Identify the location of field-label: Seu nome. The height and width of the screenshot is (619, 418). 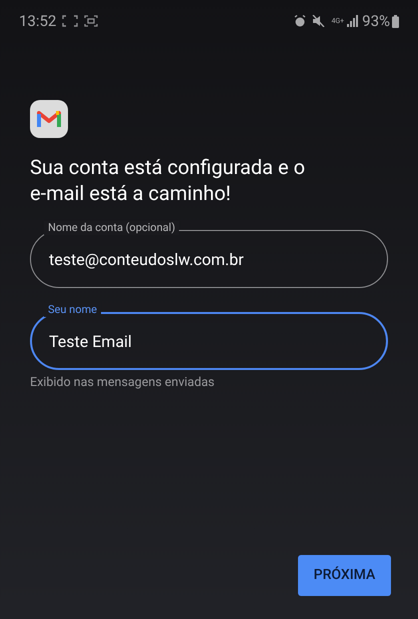
(72, 310).